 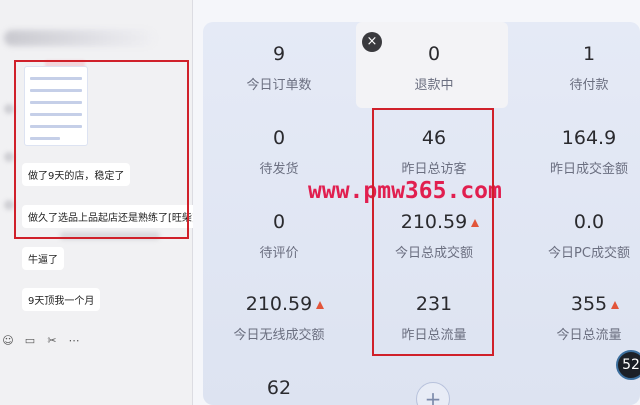 I want to click on stat-pending-shipment: 0 待发货, so click(x=279, y=151).